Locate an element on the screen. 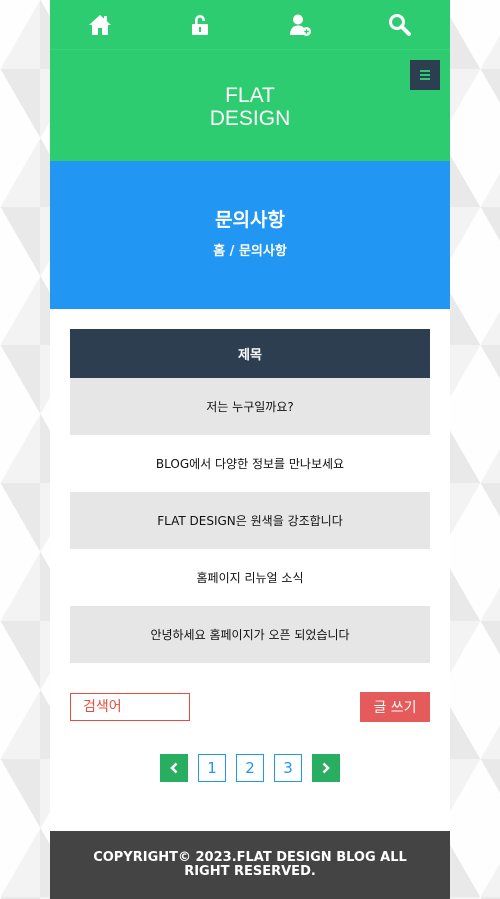 The width and height of the screenshot is (500, 899). site-logo: FLAT DESIGN is located at coordinates (250, 107).